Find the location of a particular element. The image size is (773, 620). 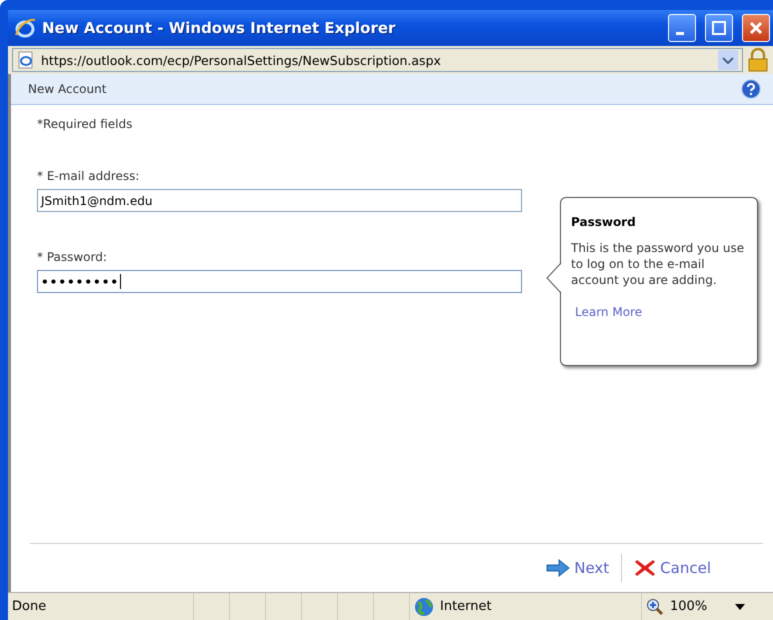

browser-logo-icon is located at coordinates (25, 28).